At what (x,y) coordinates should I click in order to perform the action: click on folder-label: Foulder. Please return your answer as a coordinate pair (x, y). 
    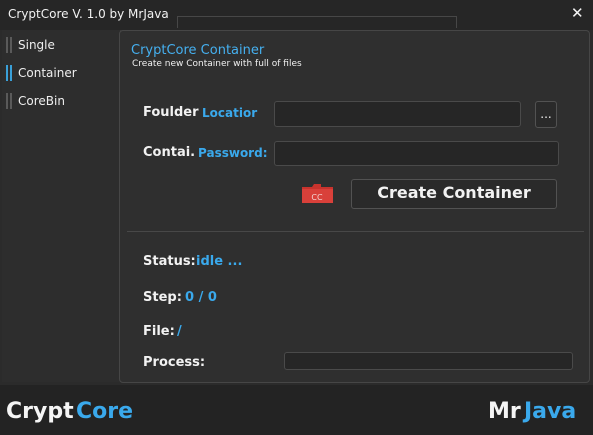
    Looking at the image, I should click on (171, 112).